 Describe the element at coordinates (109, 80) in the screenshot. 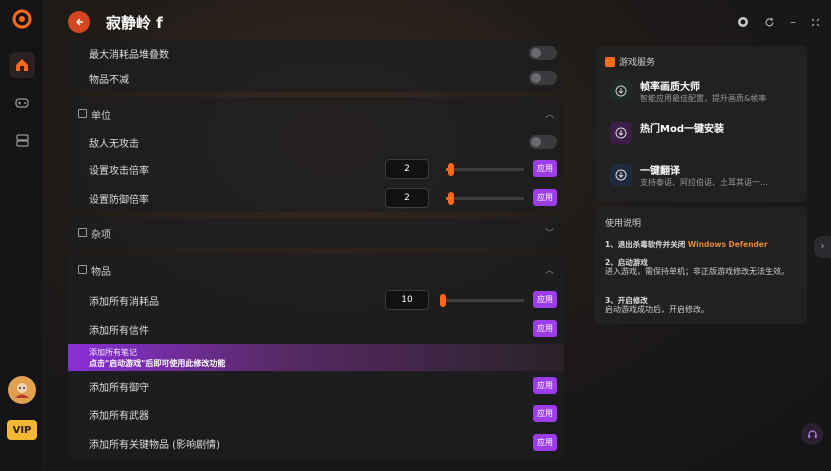

I see `option-label: 物品不减` at that location.